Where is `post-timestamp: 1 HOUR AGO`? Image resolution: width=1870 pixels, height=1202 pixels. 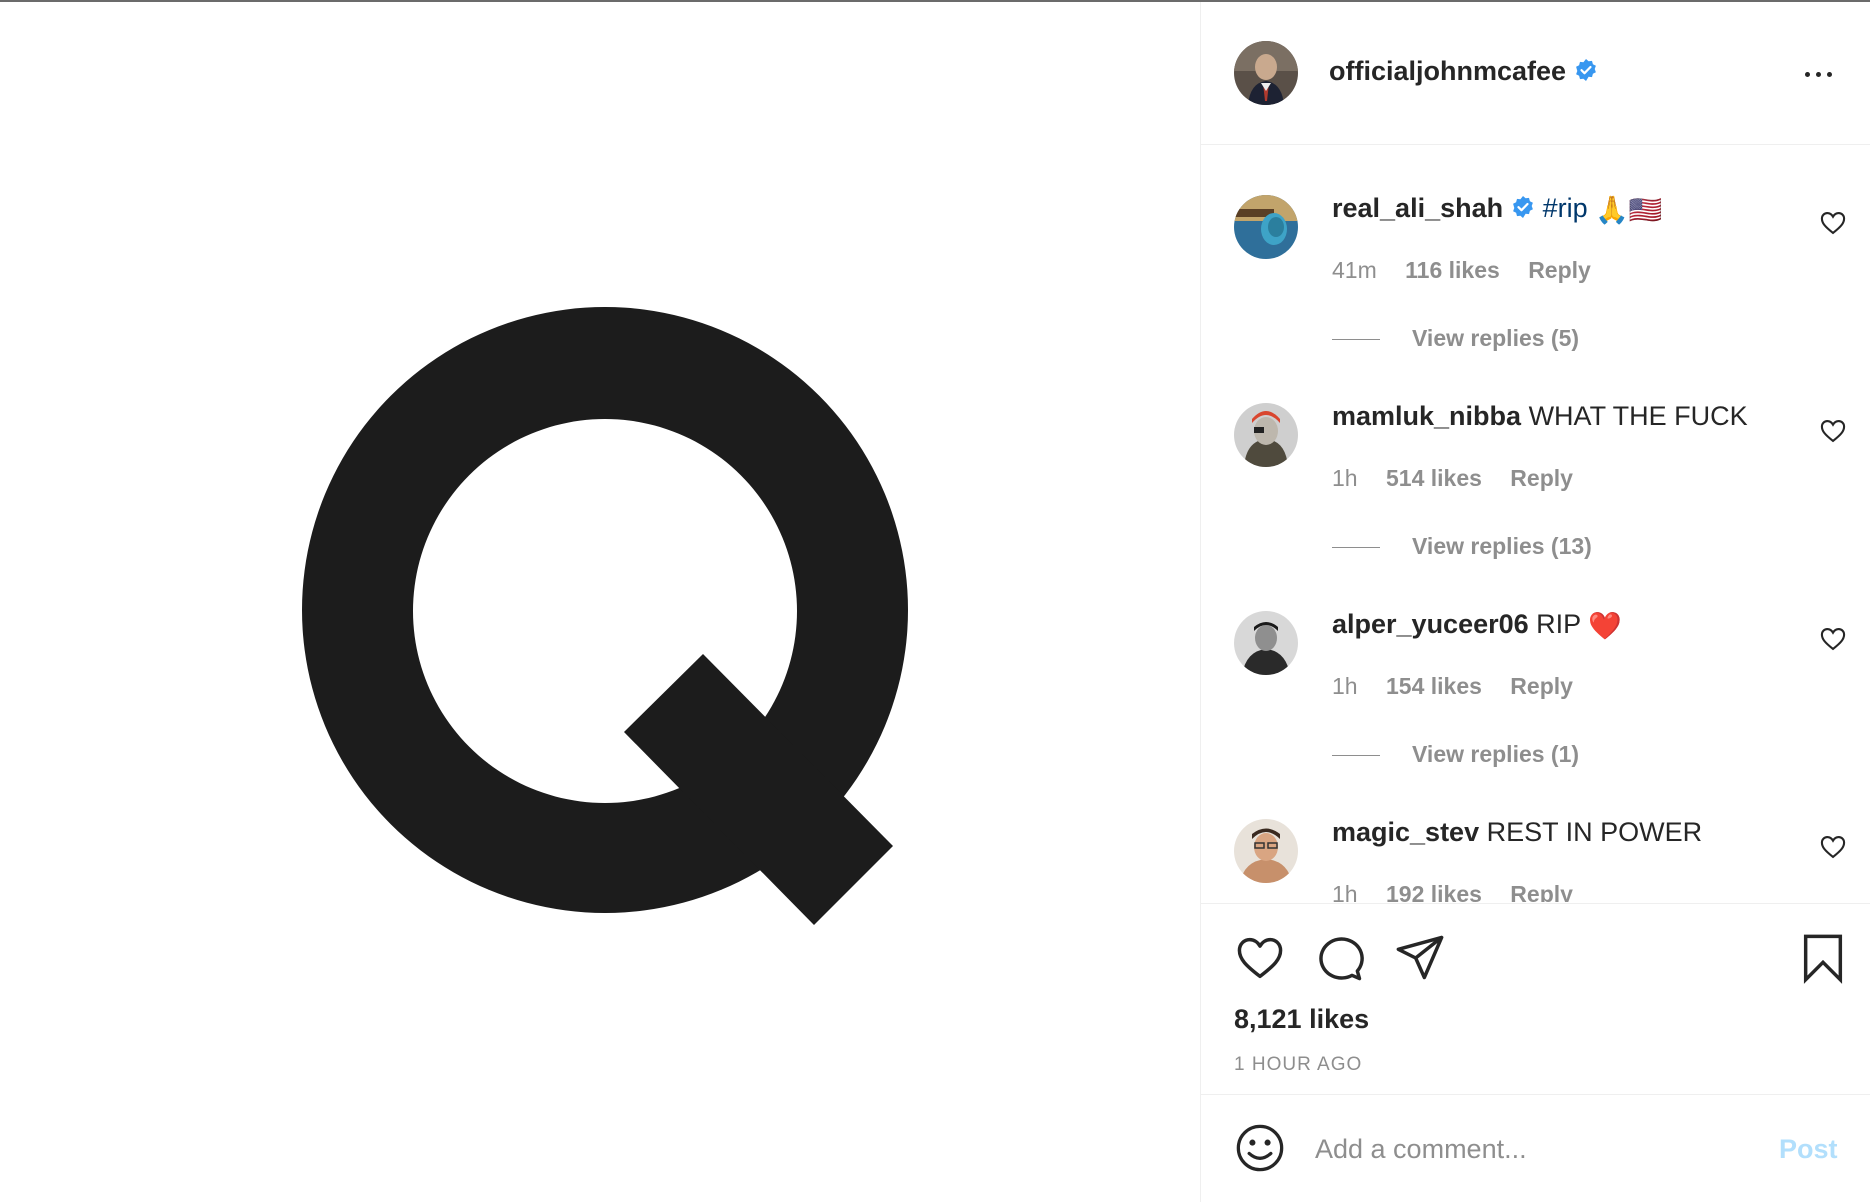 post-timestamp: 1 HOUR AGO is located at coordinates (1298, 1065).